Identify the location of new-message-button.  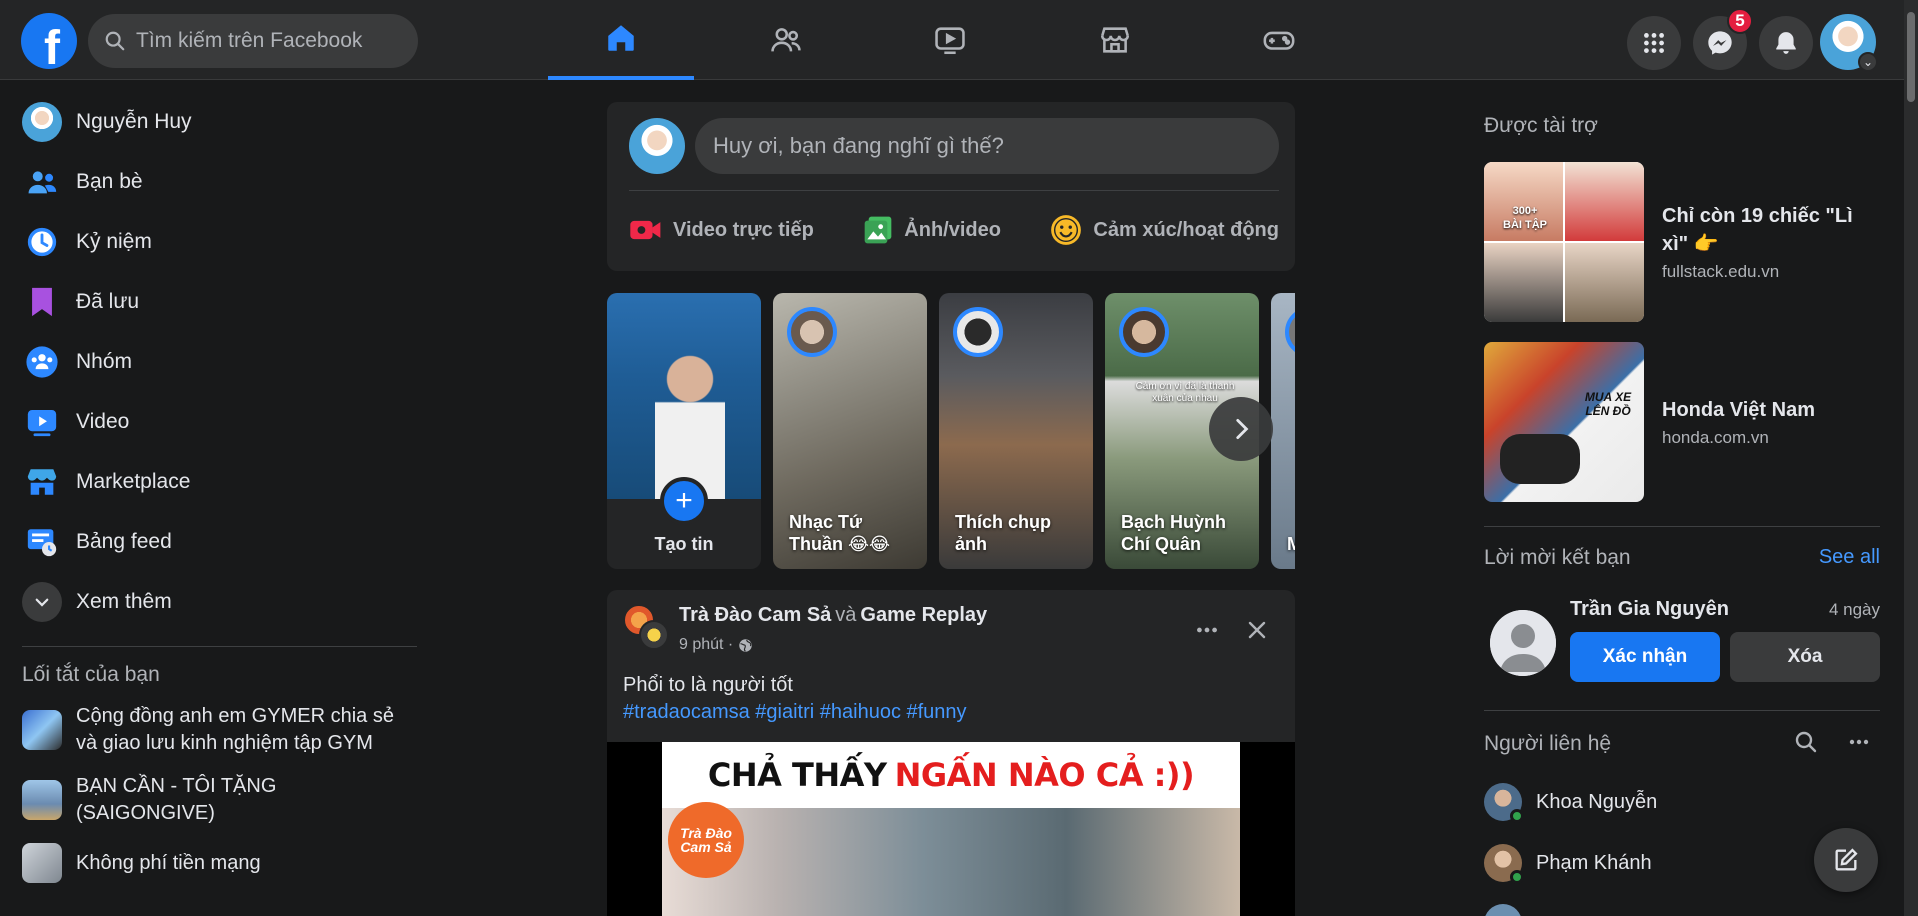
(1846, 860).